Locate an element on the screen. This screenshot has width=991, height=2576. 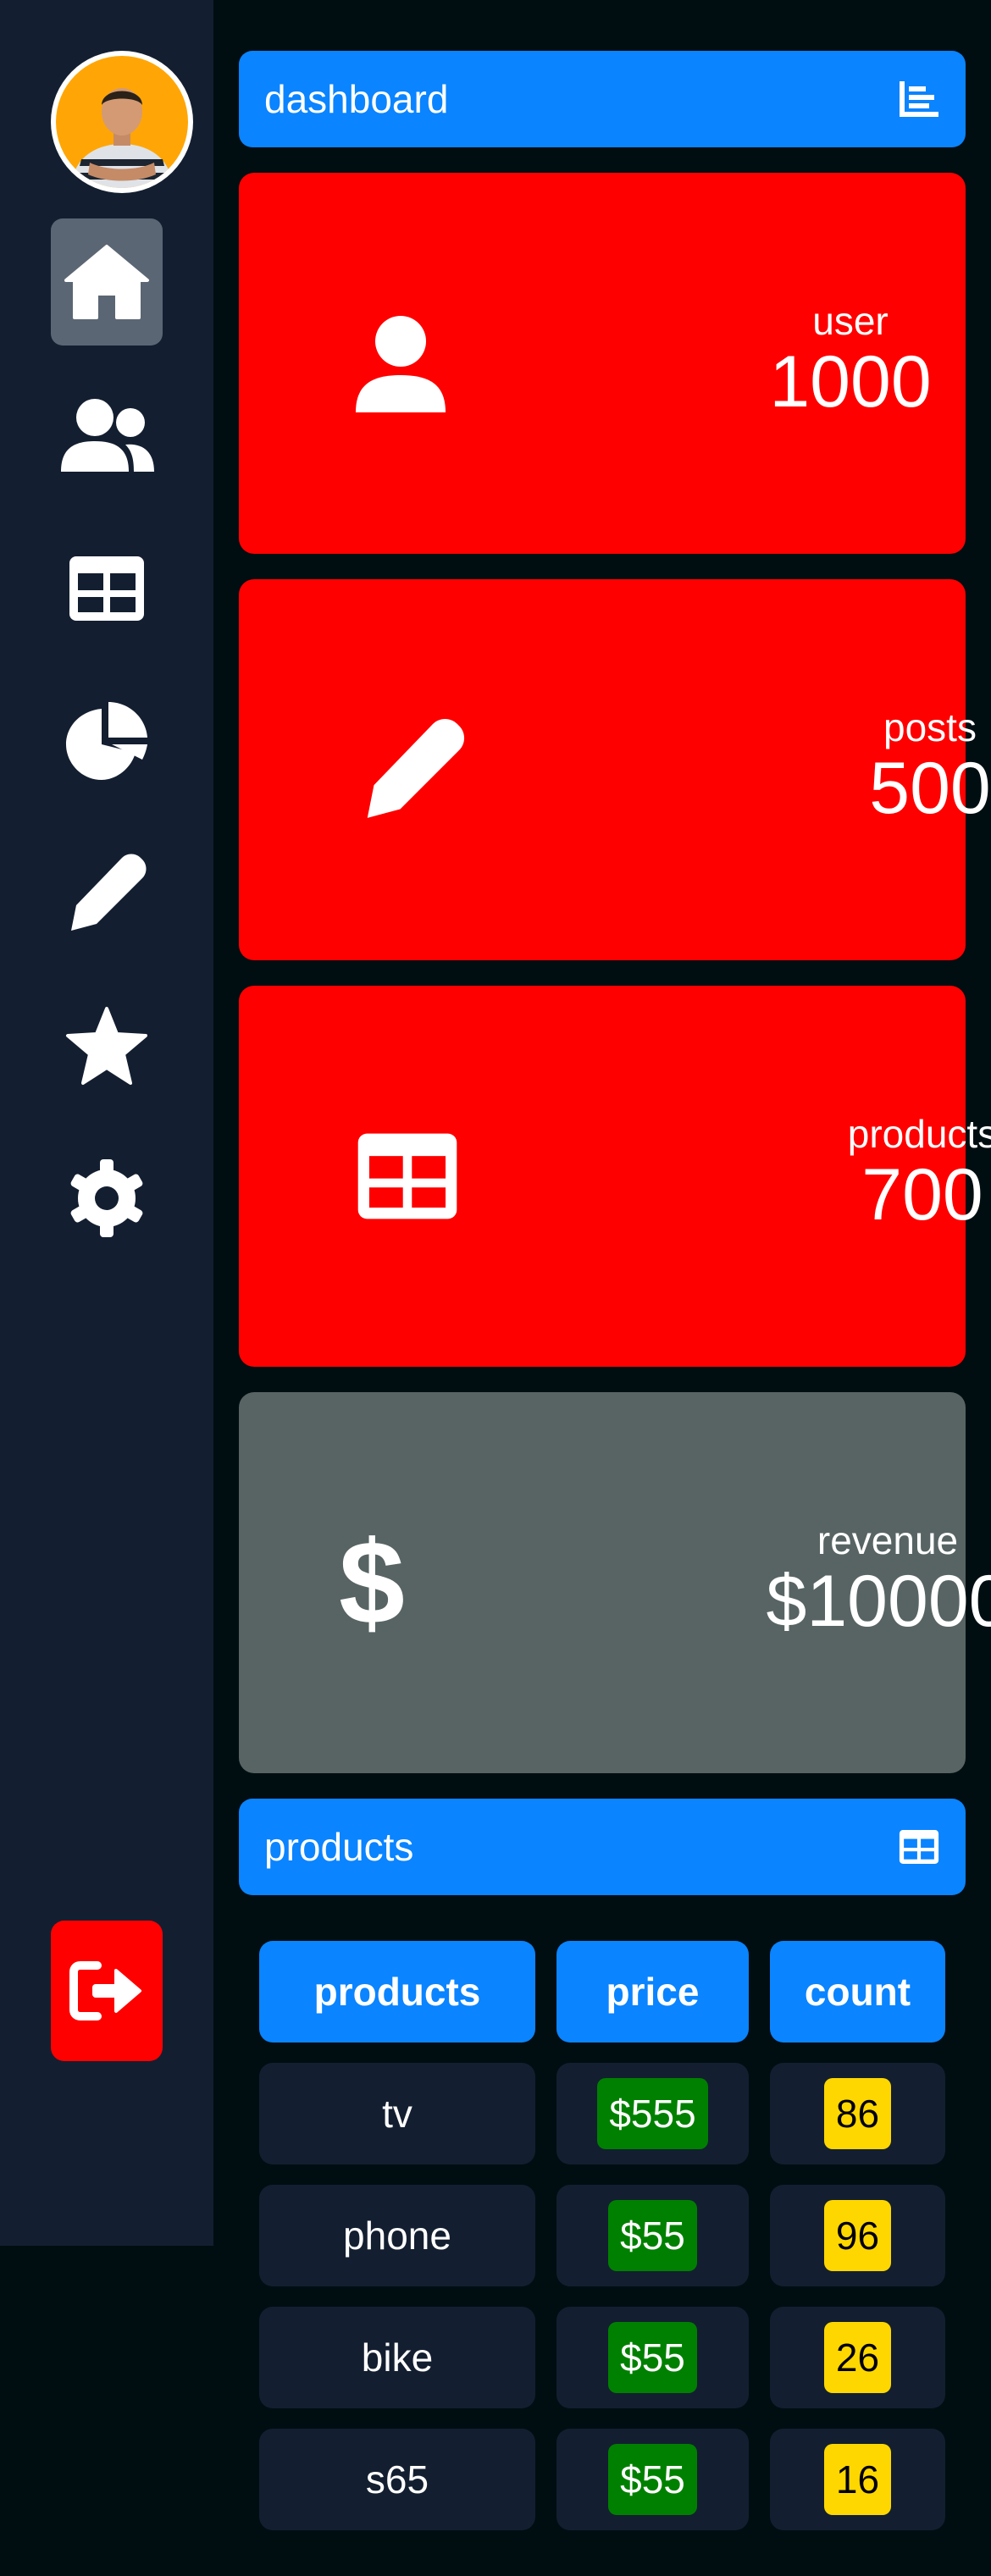
table-cell-count: 86 is located at coordinates (857, 2113).